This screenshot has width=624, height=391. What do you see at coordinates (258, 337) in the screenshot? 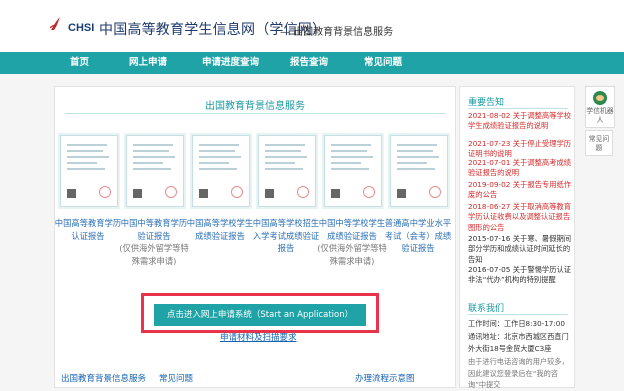
I see `requirements-link: 申请材料及扫描要求` at bounding box center [258, 337].